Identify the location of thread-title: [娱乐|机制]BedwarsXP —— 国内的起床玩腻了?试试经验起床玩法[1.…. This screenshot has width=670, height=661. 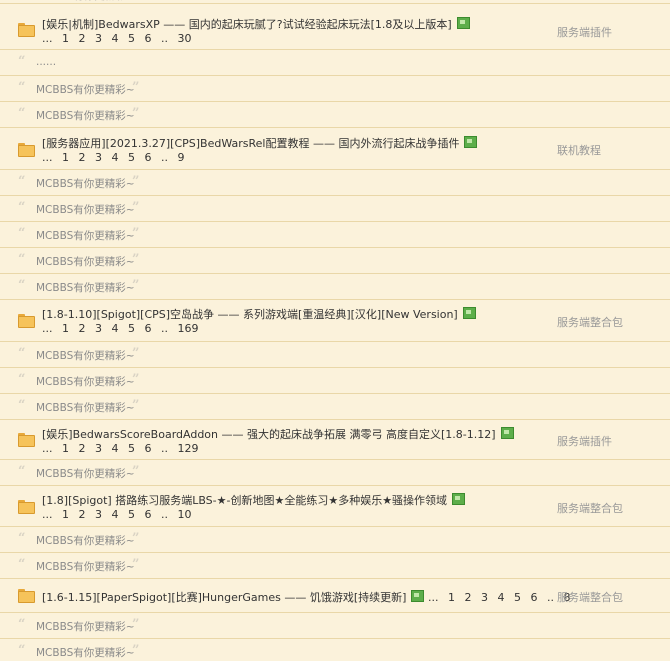
(256, 24).